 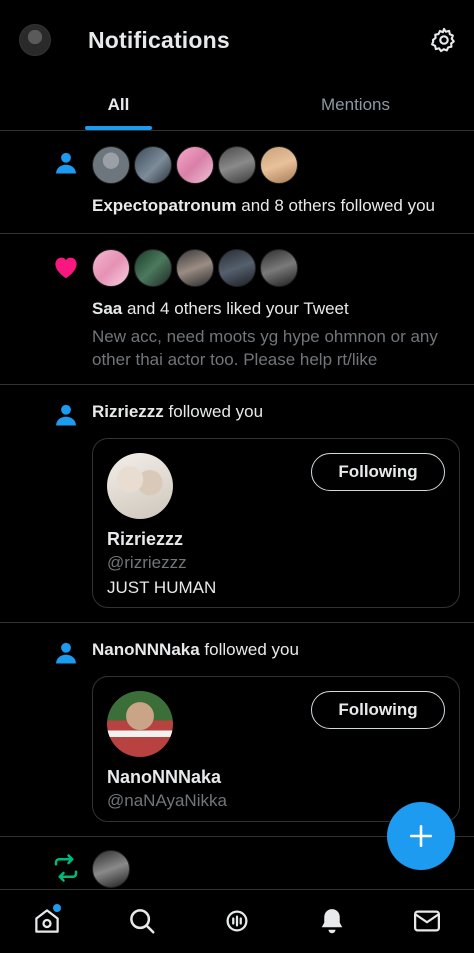 I want to click on tab-all: All, so click(x=118, y=105).